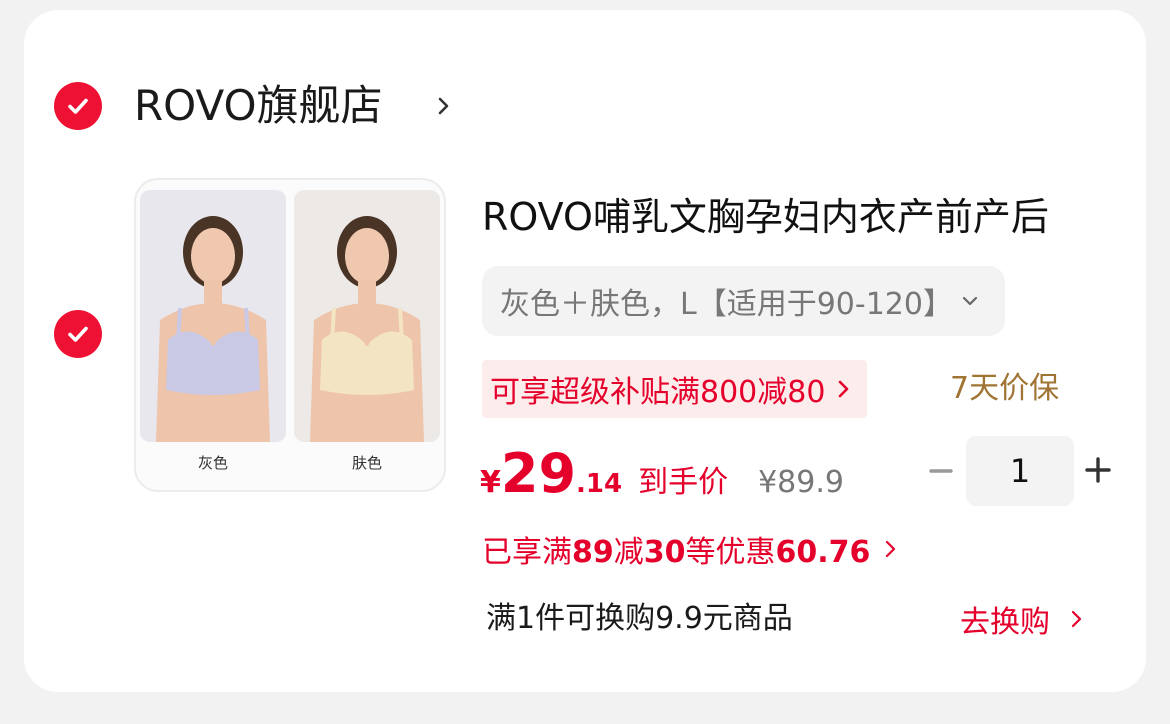 The width and height of the screenshot is (1170, 724). Describe the element at coordinates (1005, 388) in the screenshot. I see `price-protect-tag: 7天价保` at that location.